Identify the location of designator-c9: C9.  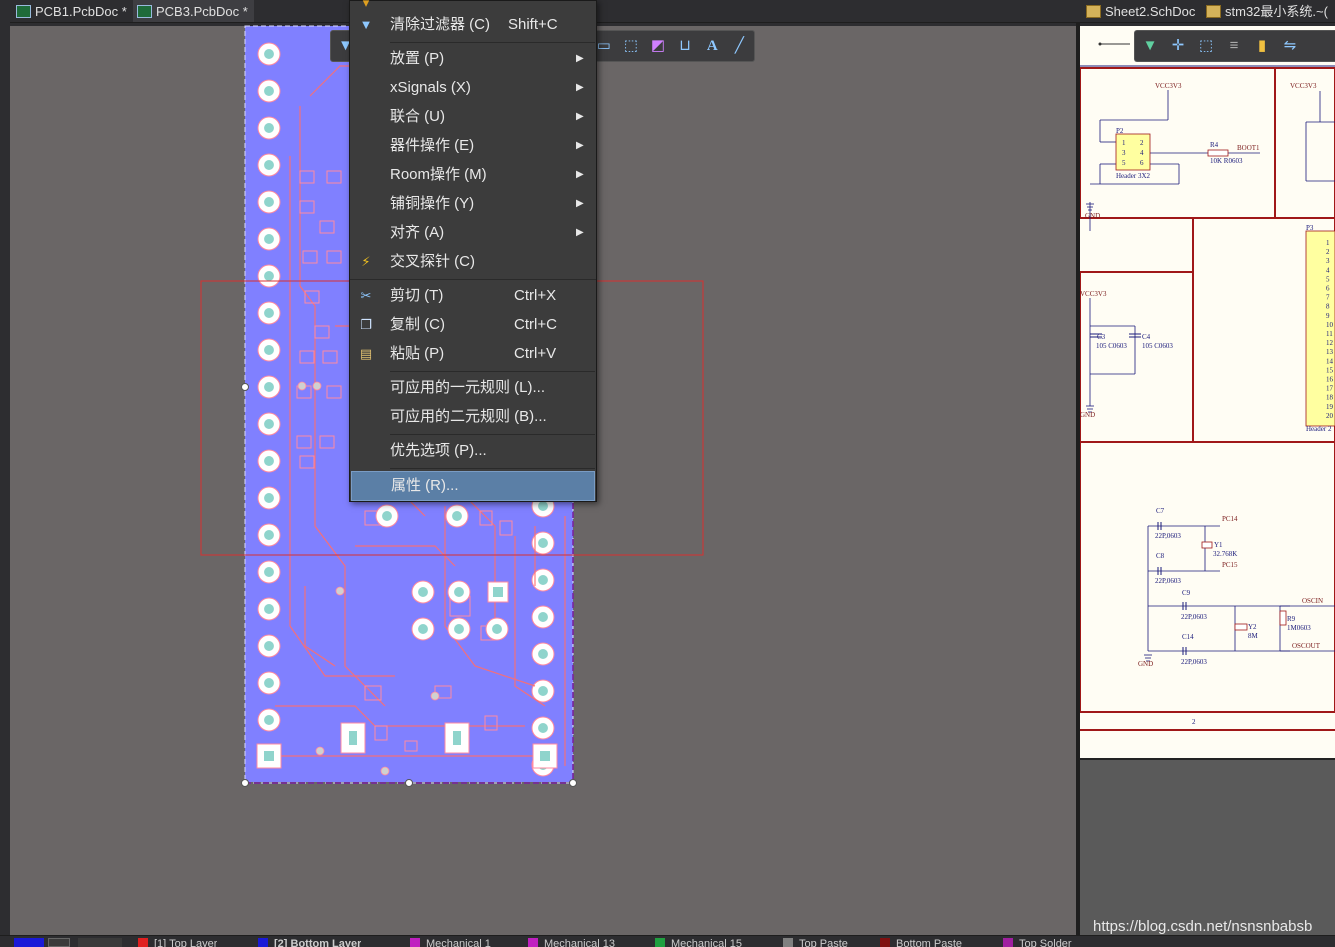
(1186, 593).